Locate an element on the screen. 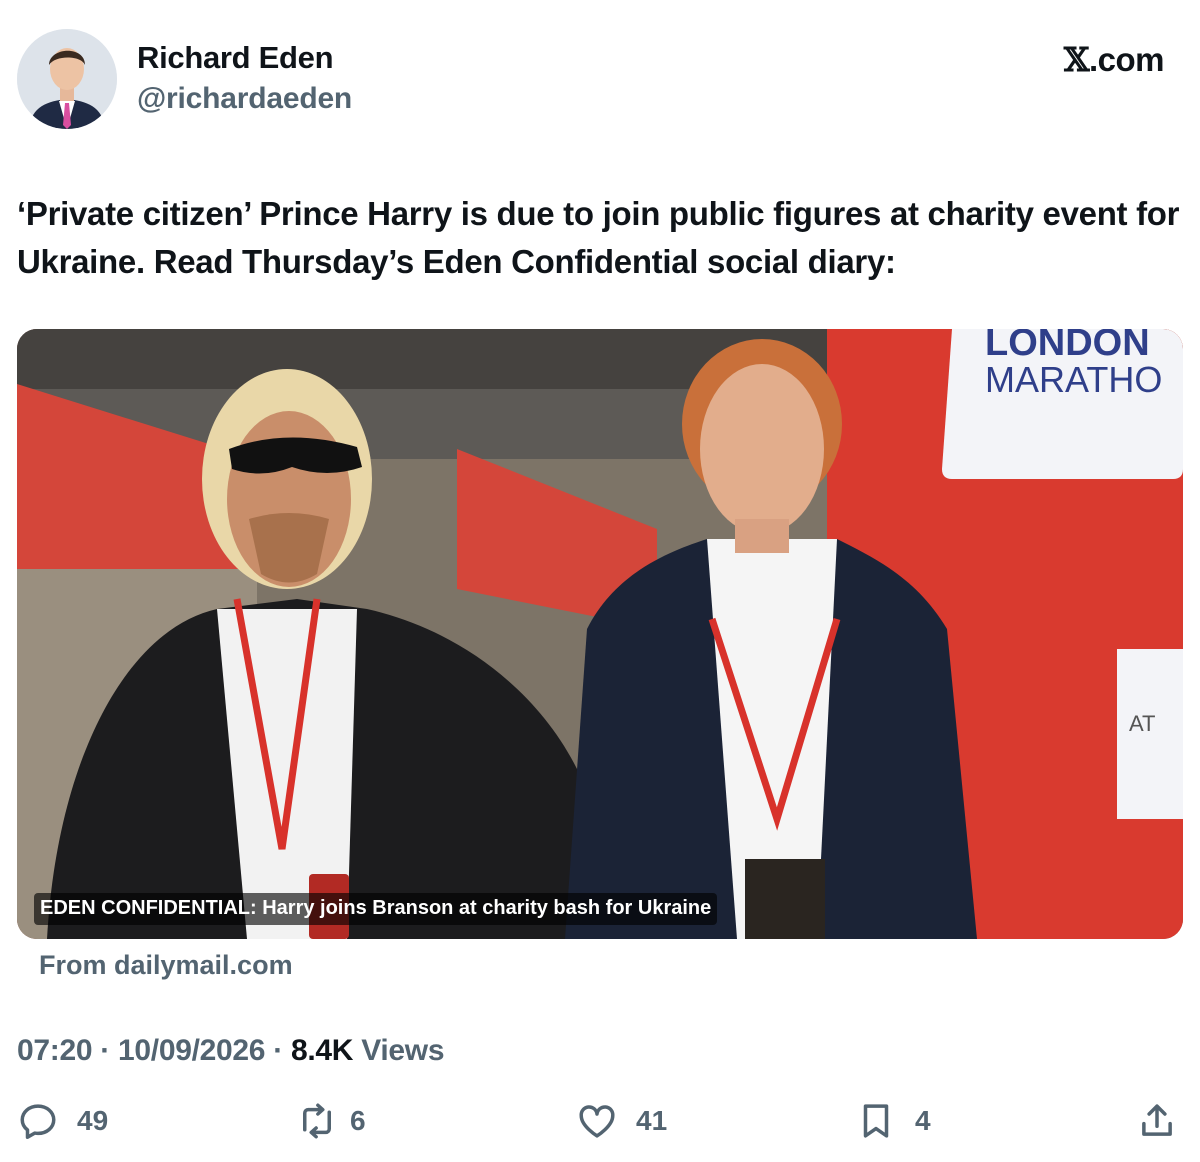 The height and width of the screenshot is (1162, 1200). author-name: Richard Eden is located at coordinates (235, 58).